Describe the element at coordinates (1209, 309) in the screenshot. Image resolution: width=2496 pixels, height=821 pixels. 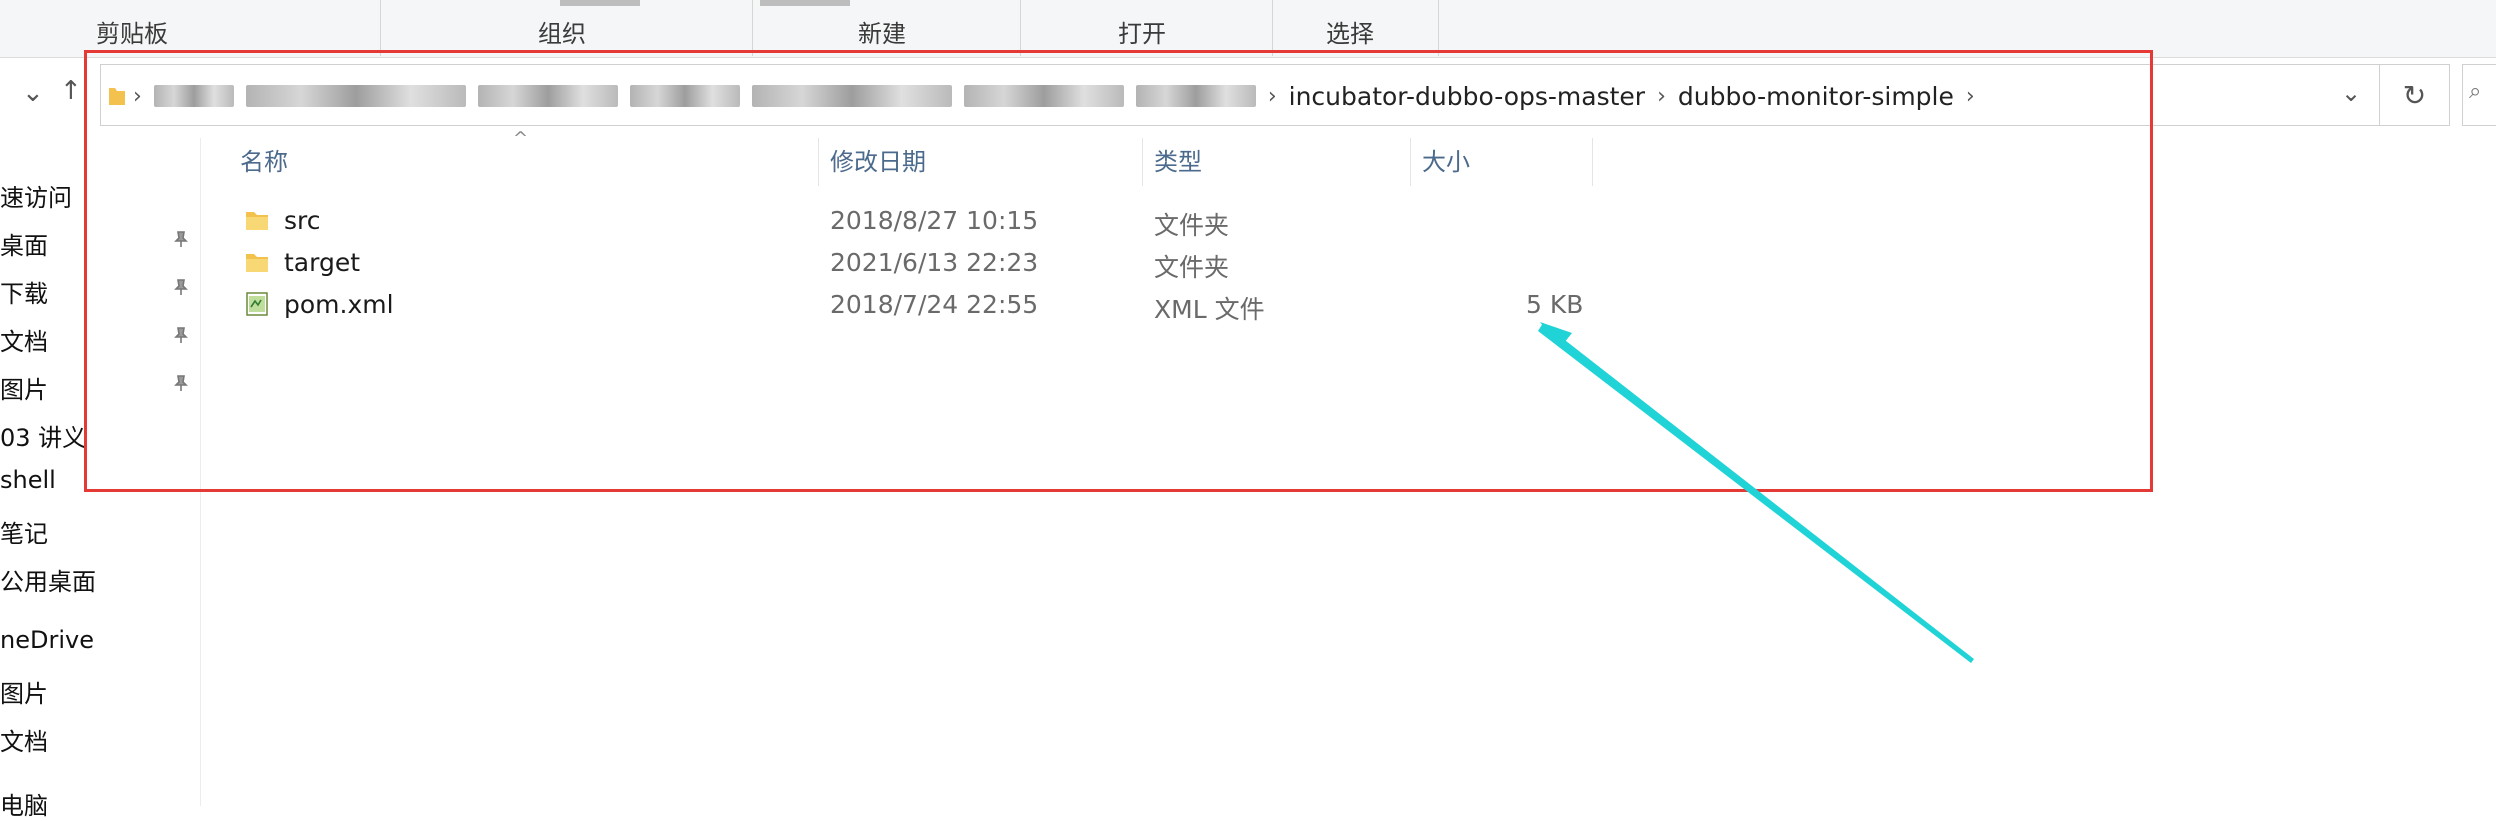
I see `file-type: XML 文件` at that location.